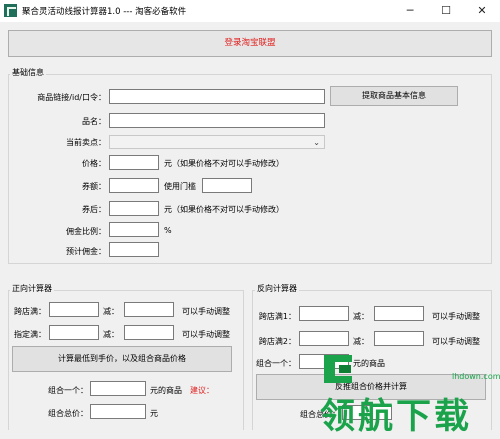 The image size is (500, 439). I want to click on reverse-calc-legend: 反向计算器, so click(277, 288).